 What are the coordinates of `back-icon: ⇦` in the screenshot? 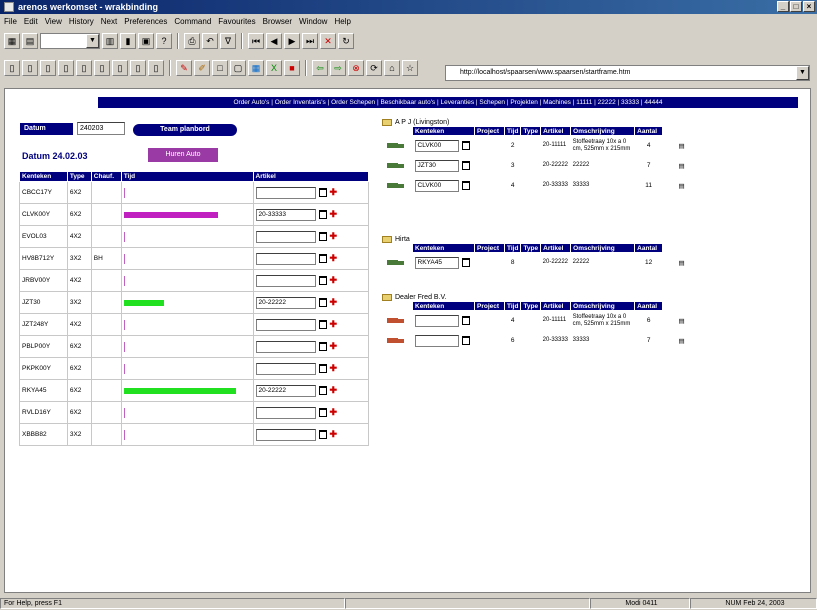 It's located at (320, 68).